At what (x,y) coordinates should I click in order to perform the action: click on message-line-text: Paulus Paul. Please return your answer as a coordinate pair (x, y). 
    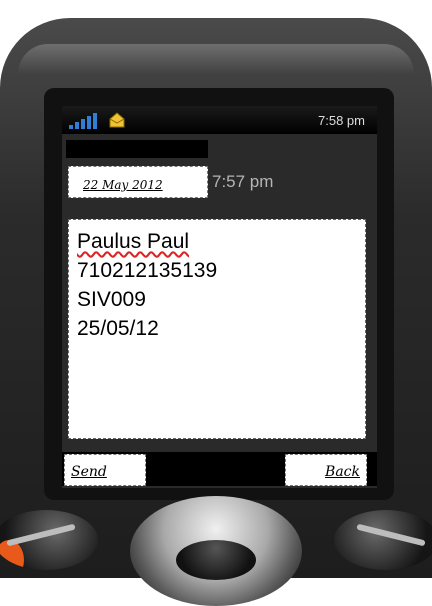
    Looking at the image, I should click on (133, 241).